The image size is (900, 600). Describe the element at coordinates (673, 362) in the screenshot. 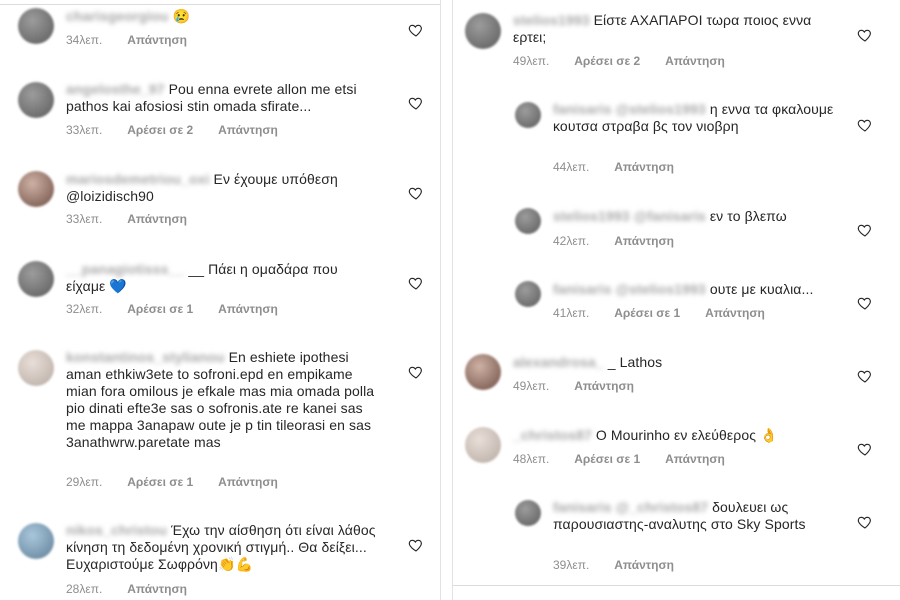

I see `comment-body: alexandrosa_ _ Lathos` at that location.